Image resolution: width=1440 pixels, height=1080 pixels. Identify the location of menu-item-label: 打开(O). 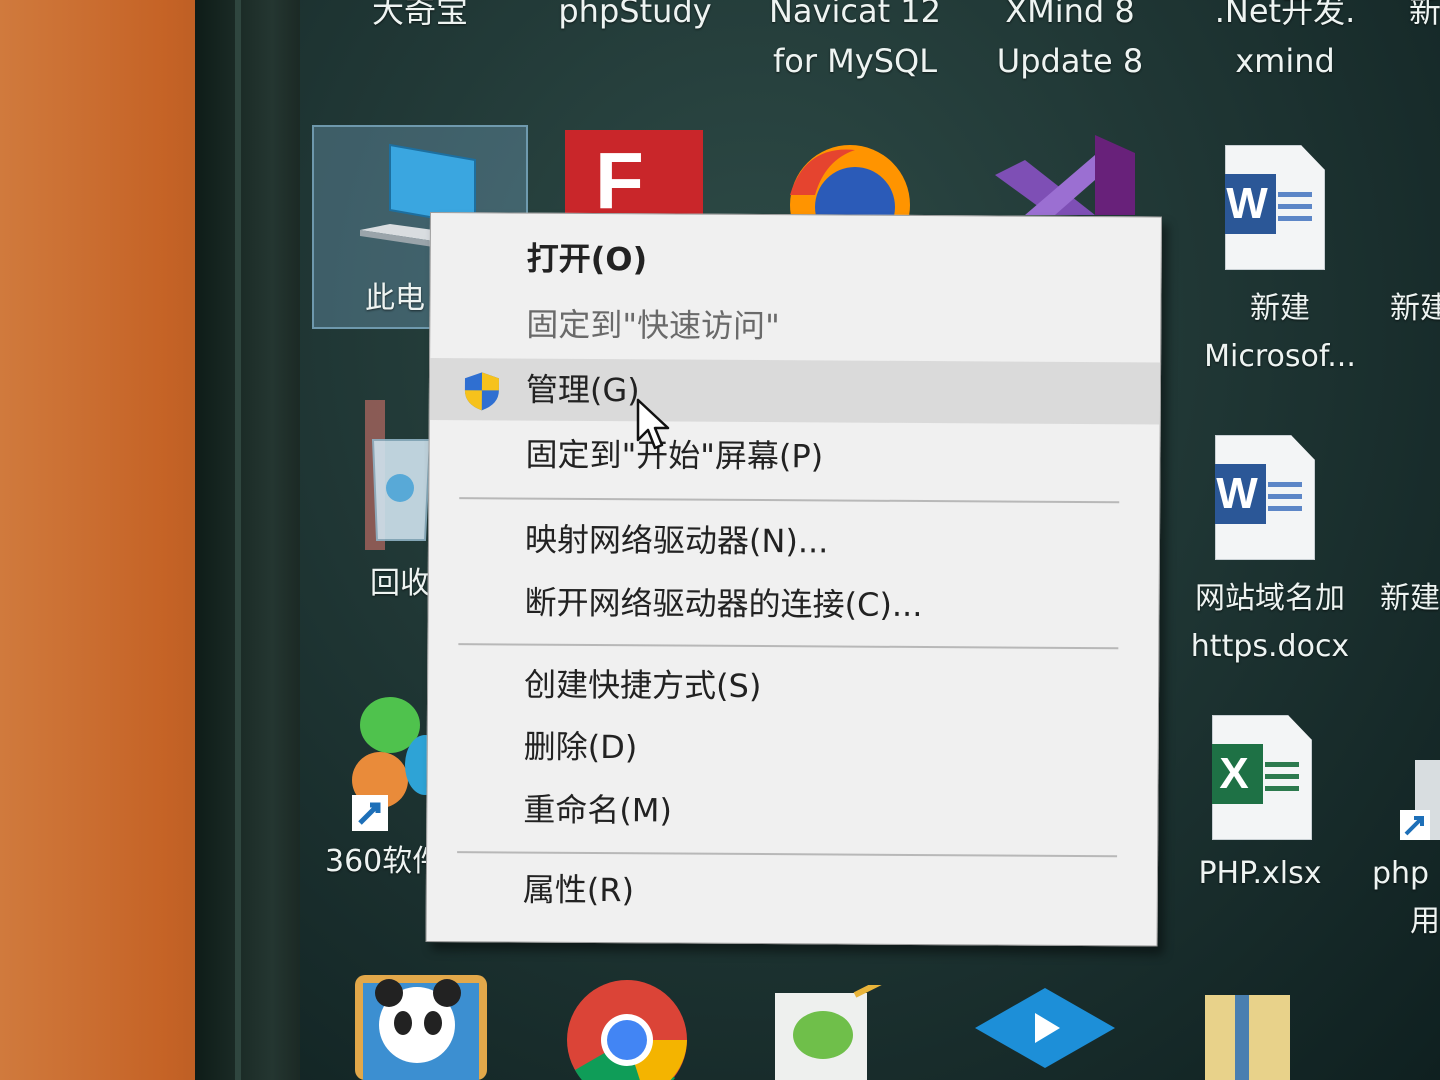
(587, 259).